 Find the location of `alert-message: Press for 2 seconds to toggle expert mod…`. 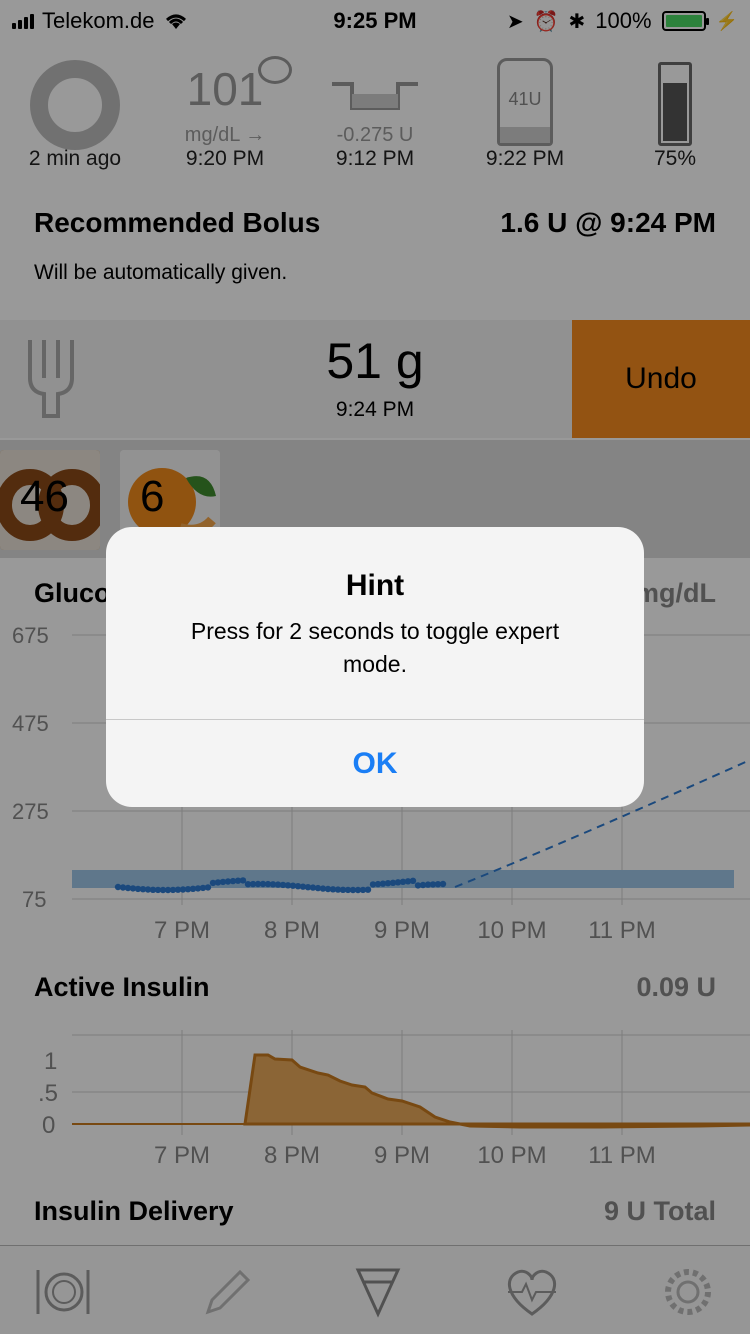

alert-message: Press for 2 seconds to toggle expert mod… is located at coordinates (375, 647).